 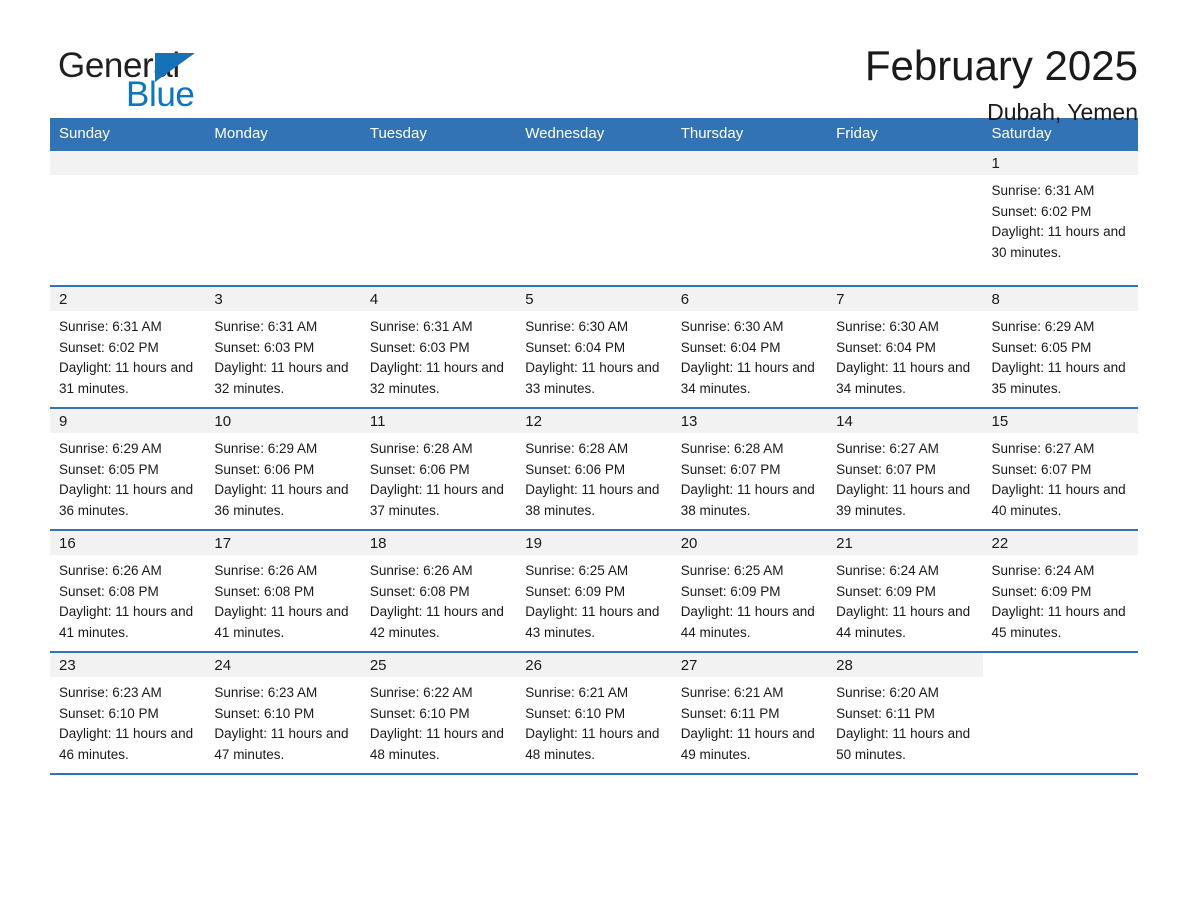 What do you see at coordinates (283, 421) in the screenshot?
I see `day-number: 10` at bounding box center [283, 421].